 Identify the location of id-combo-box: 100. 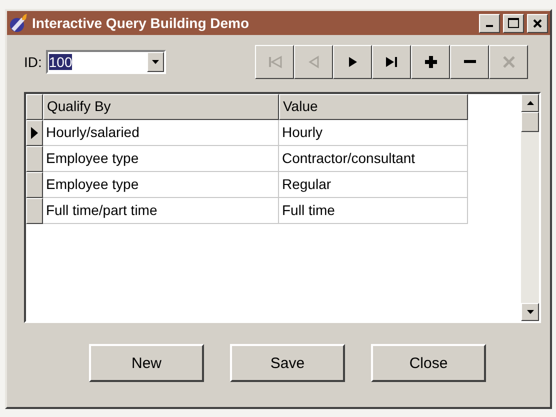
(106, 62).